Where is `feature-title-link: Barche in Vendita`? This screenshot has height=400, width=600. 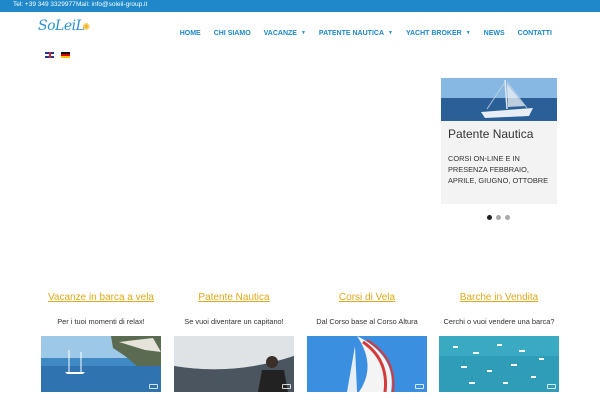 feature-title-link: Barche in Vendita is located at coordinates (499, 297).